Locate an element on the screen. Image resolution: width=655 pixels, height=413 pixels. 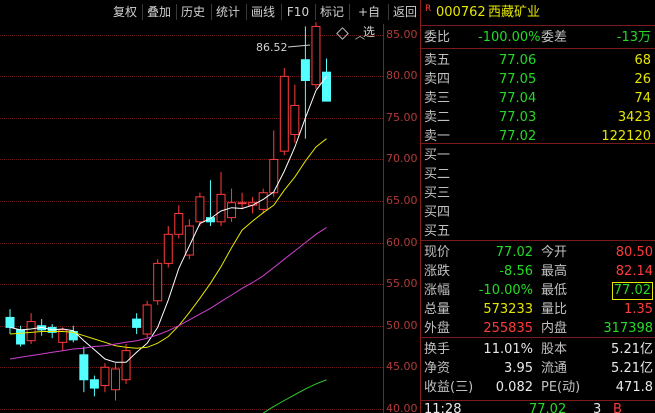
stat-row: 现价 77.02 今开 80.50 is located at coordinates (538, 253).